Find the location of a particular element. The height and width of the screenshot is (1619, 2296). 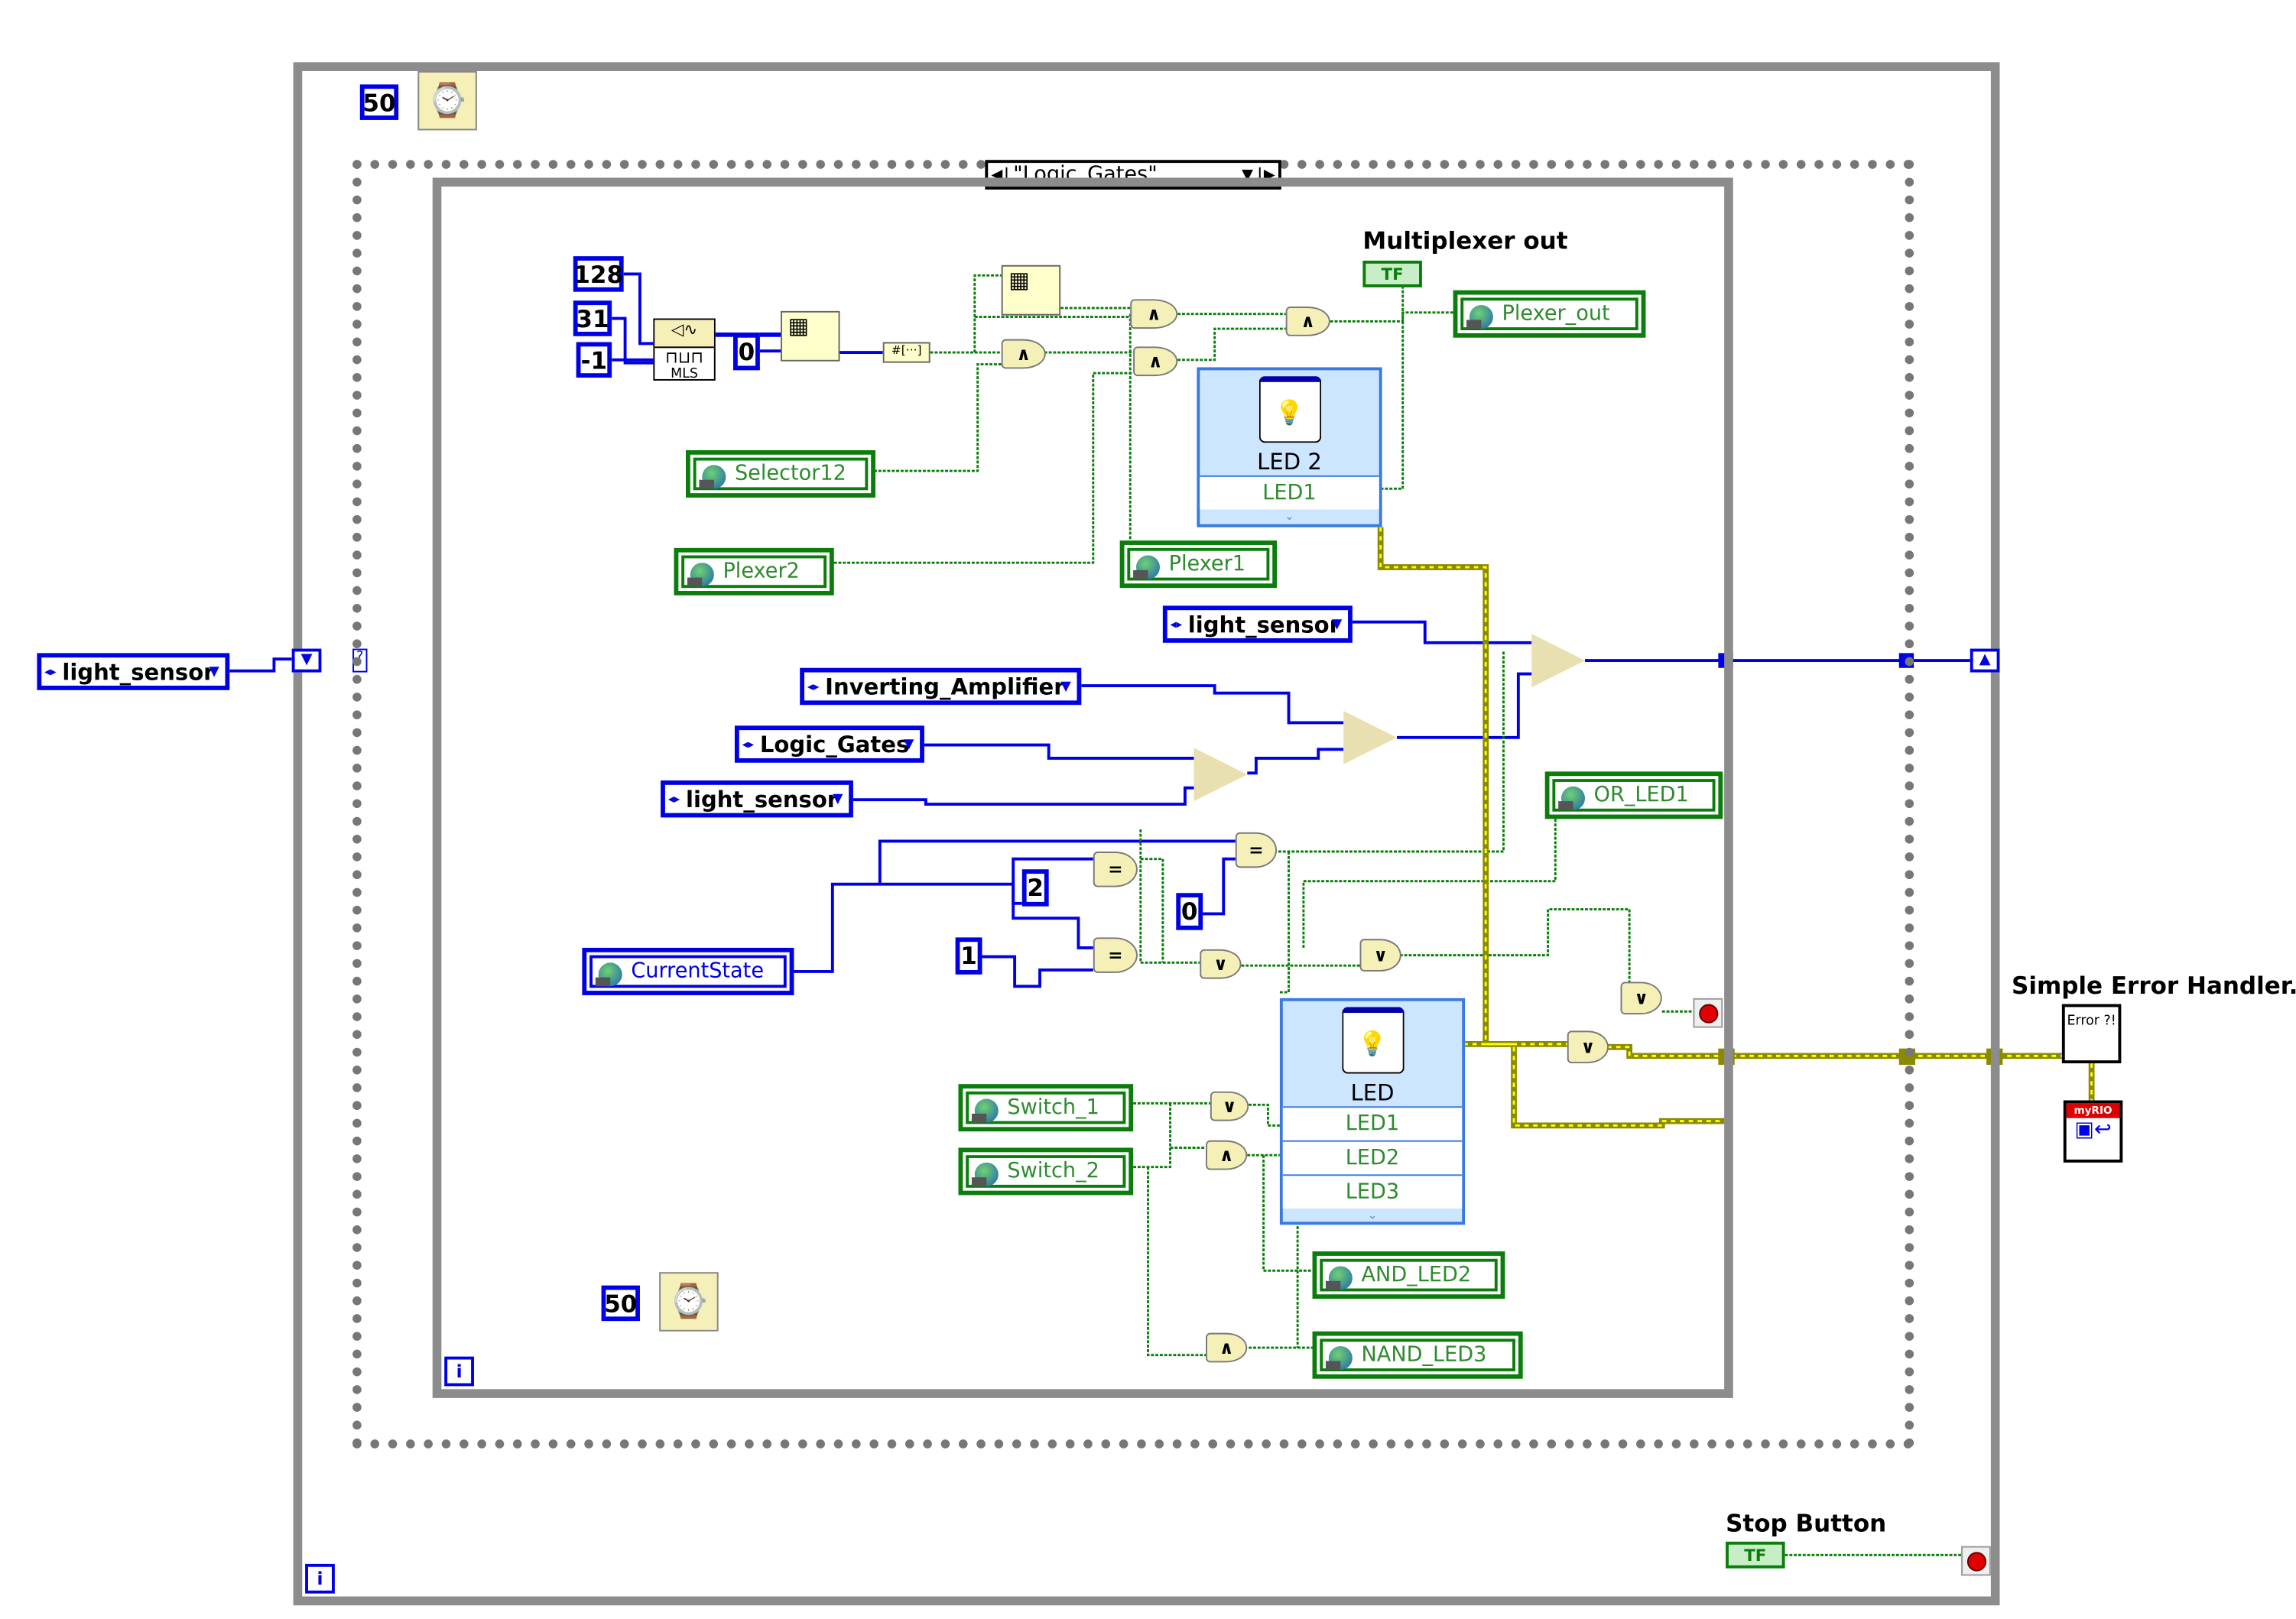

constant-neg1: -1 is located at coordinates (594, 360).